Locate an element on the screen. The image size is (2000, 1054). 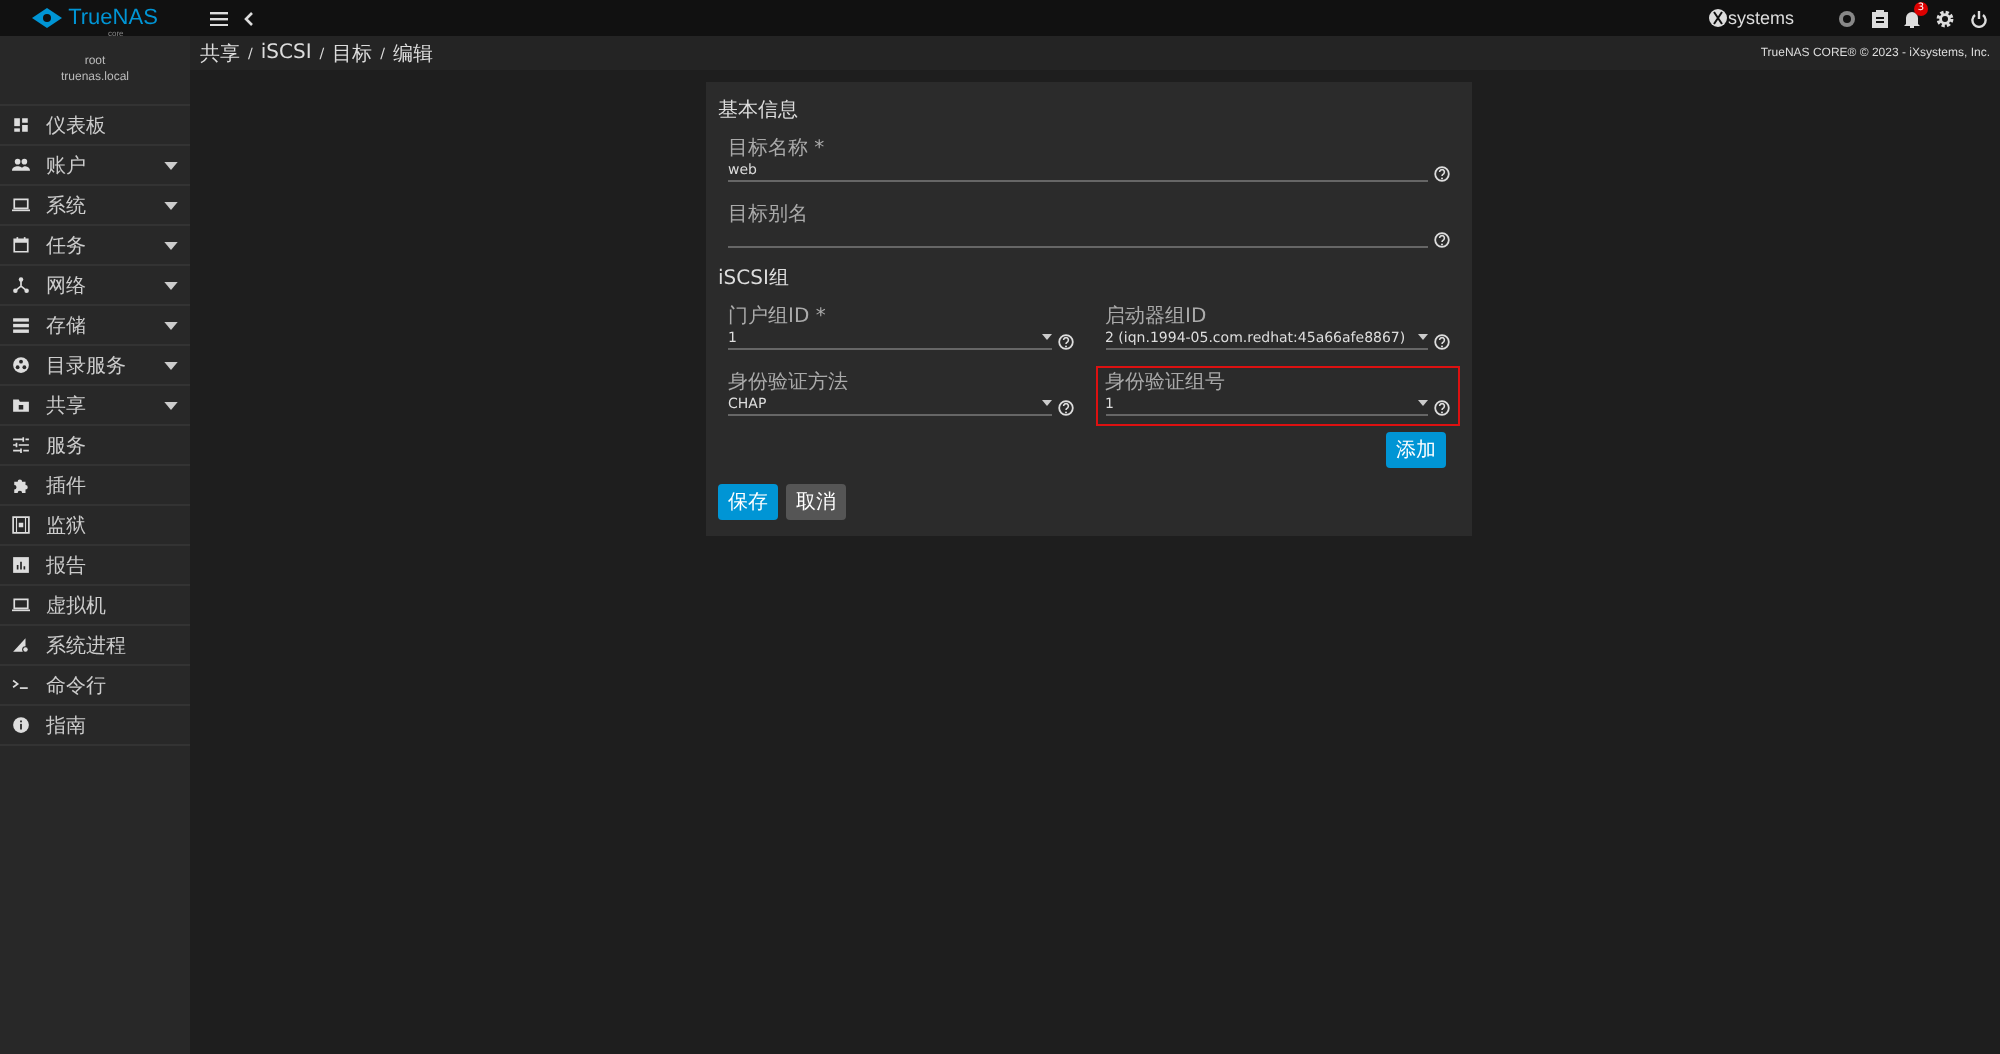
folder-icon is located at coordinates (21, 405).